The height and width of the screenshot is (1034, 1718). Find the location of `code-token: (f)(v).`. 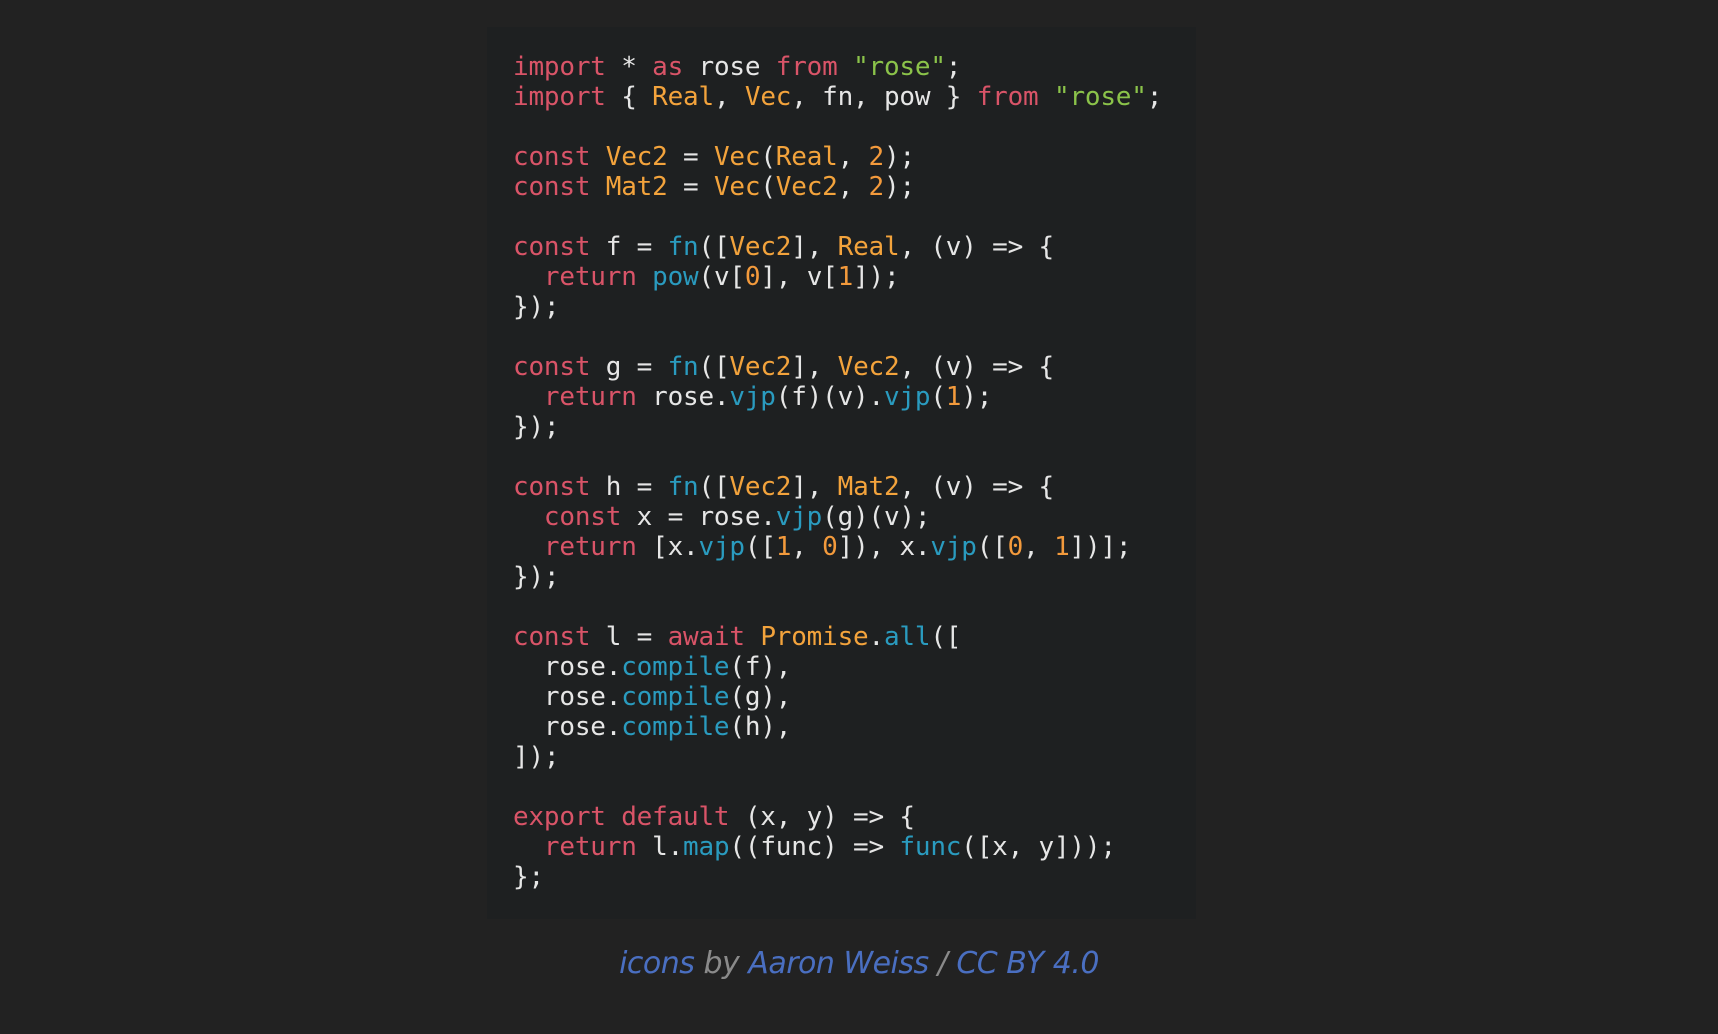

code-token: (f)(v). is located at coordinates (829, 397).